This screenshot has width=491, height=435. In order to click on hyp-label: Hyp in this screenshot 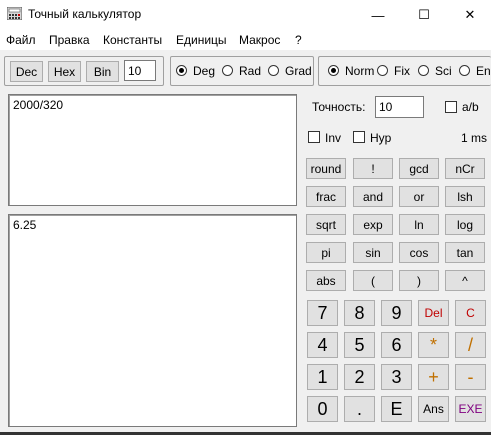, I will do `click(381, 138)`.